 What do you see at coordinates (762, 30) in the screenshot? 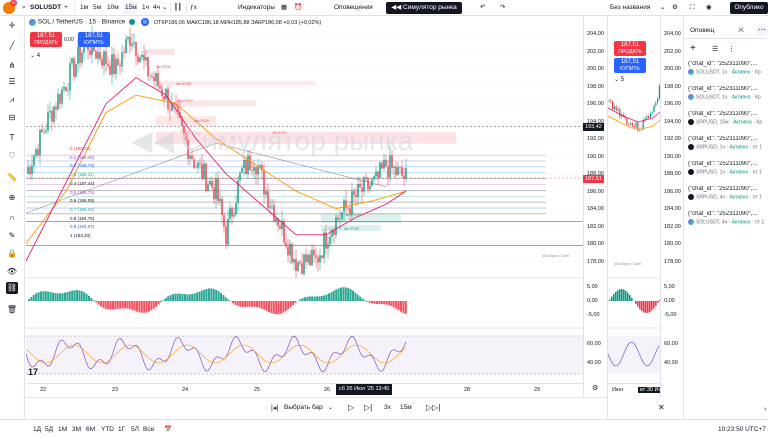
I see `more-icon: ⋯` at bounding box center [762, 30].